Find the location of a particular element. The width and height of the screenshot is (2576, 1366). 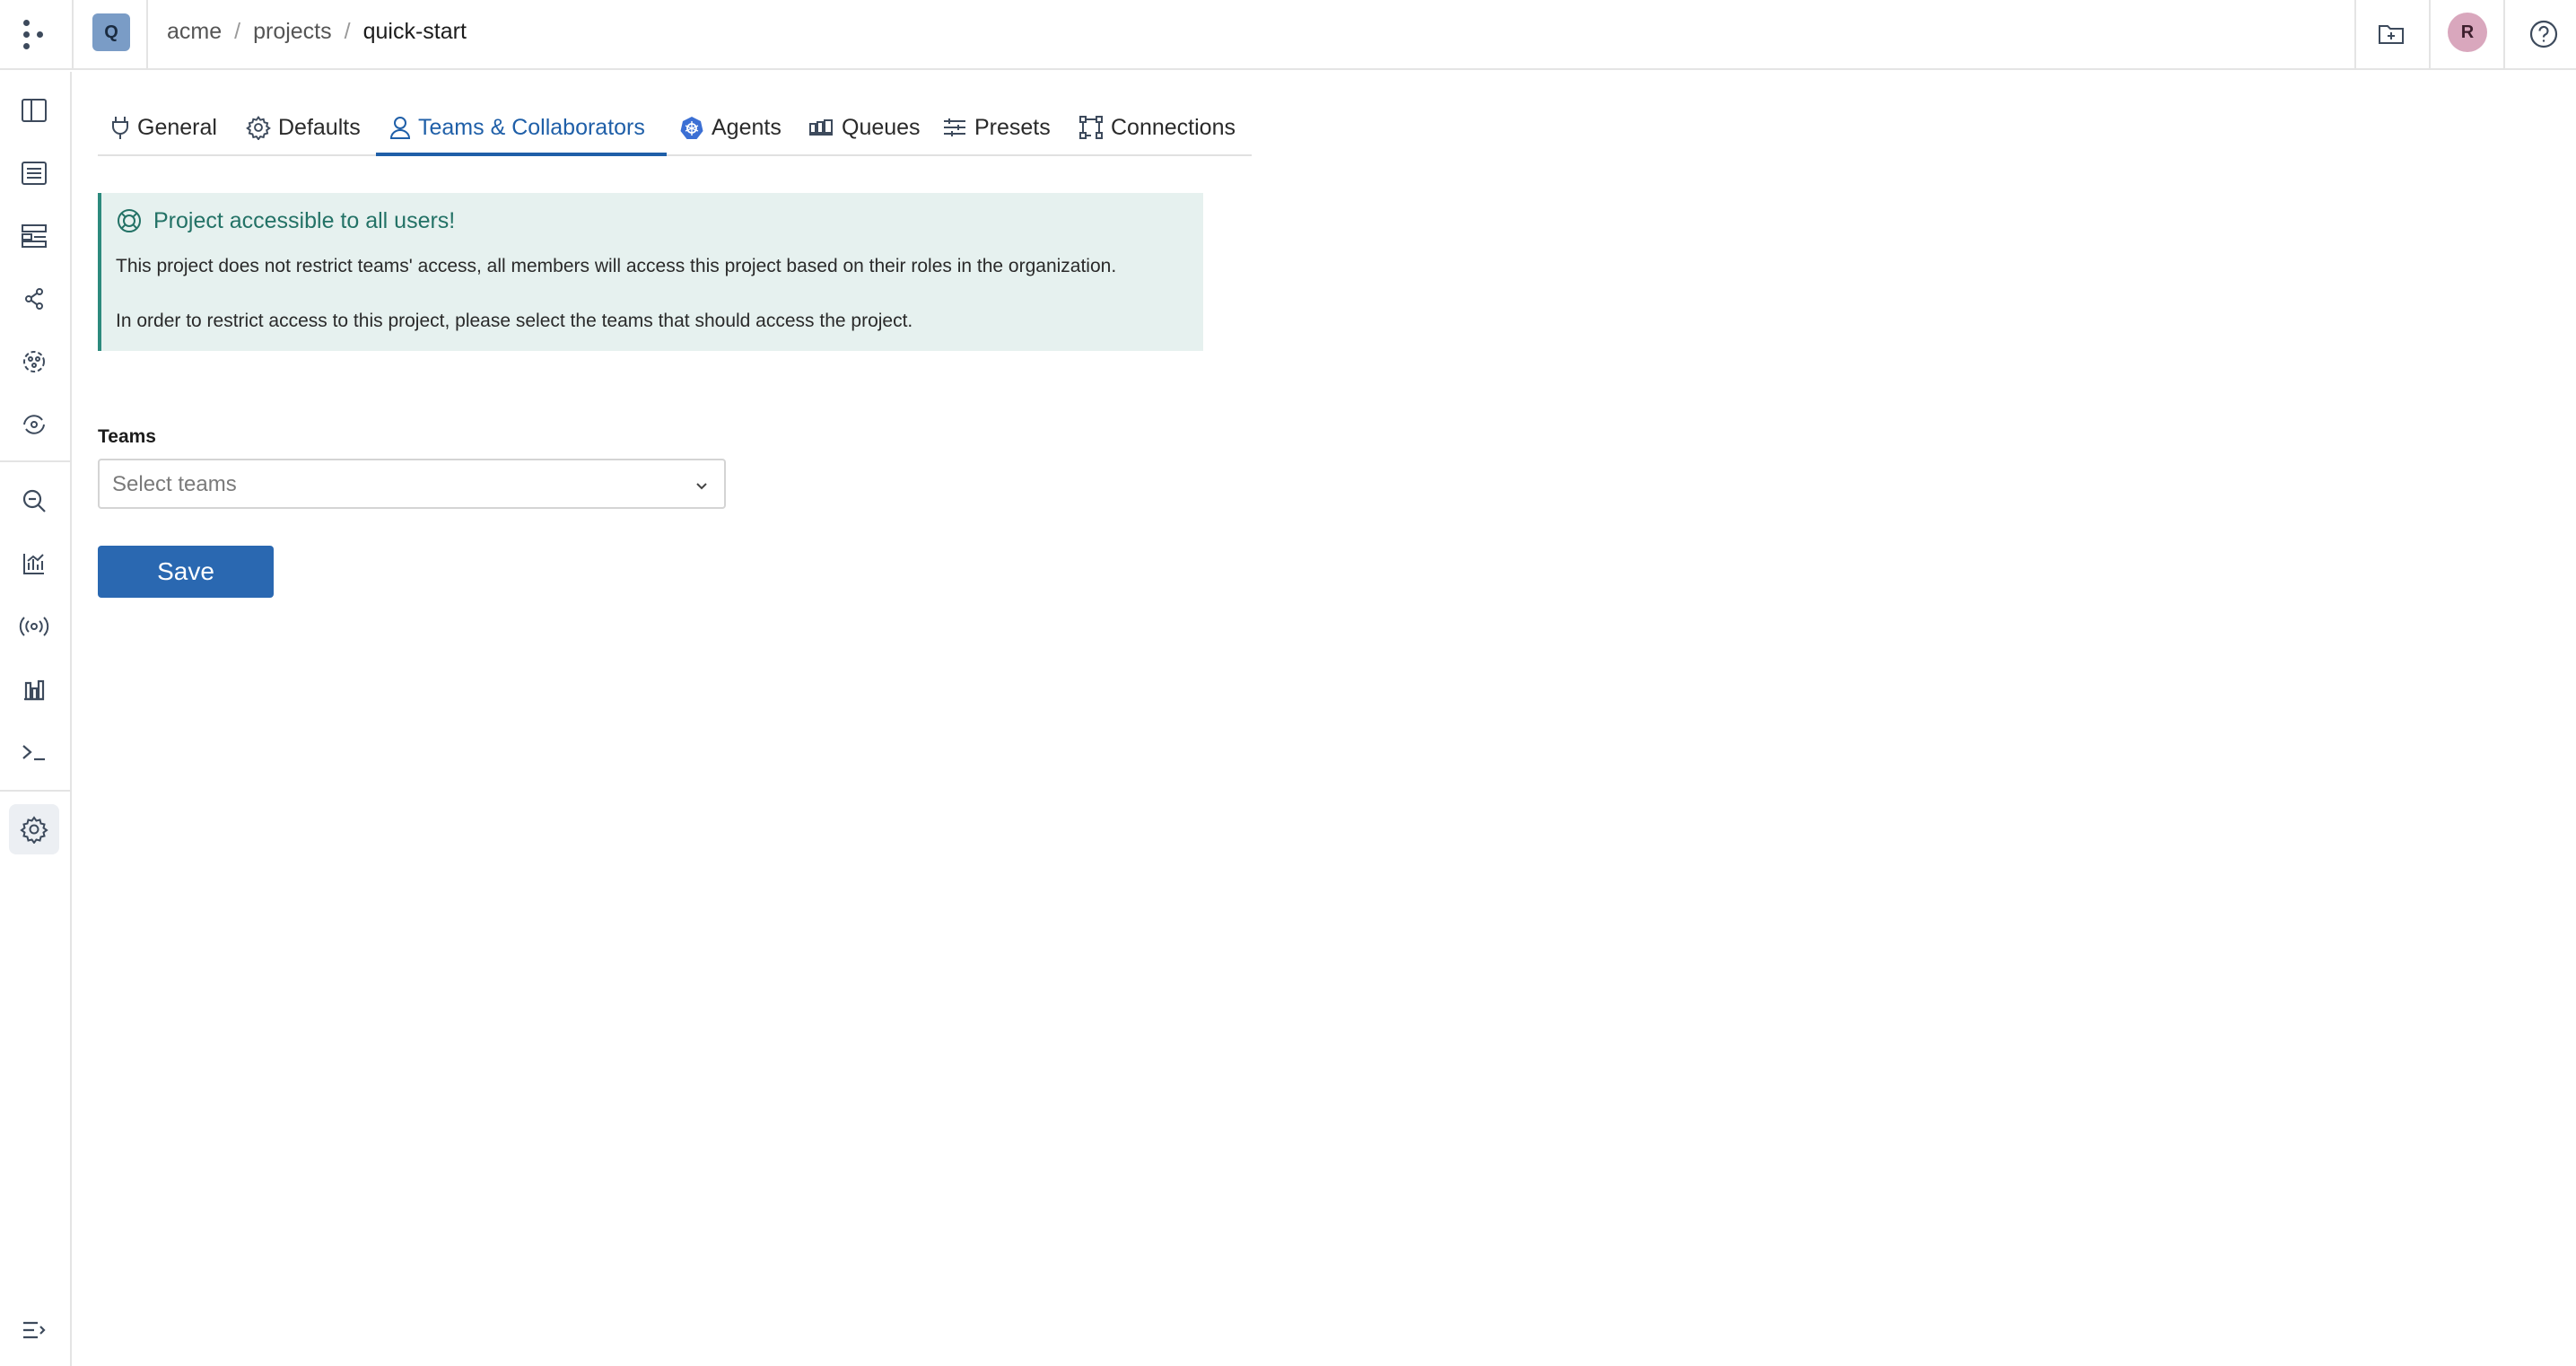

new-folder-icon is located at coordinates (2391, 34).